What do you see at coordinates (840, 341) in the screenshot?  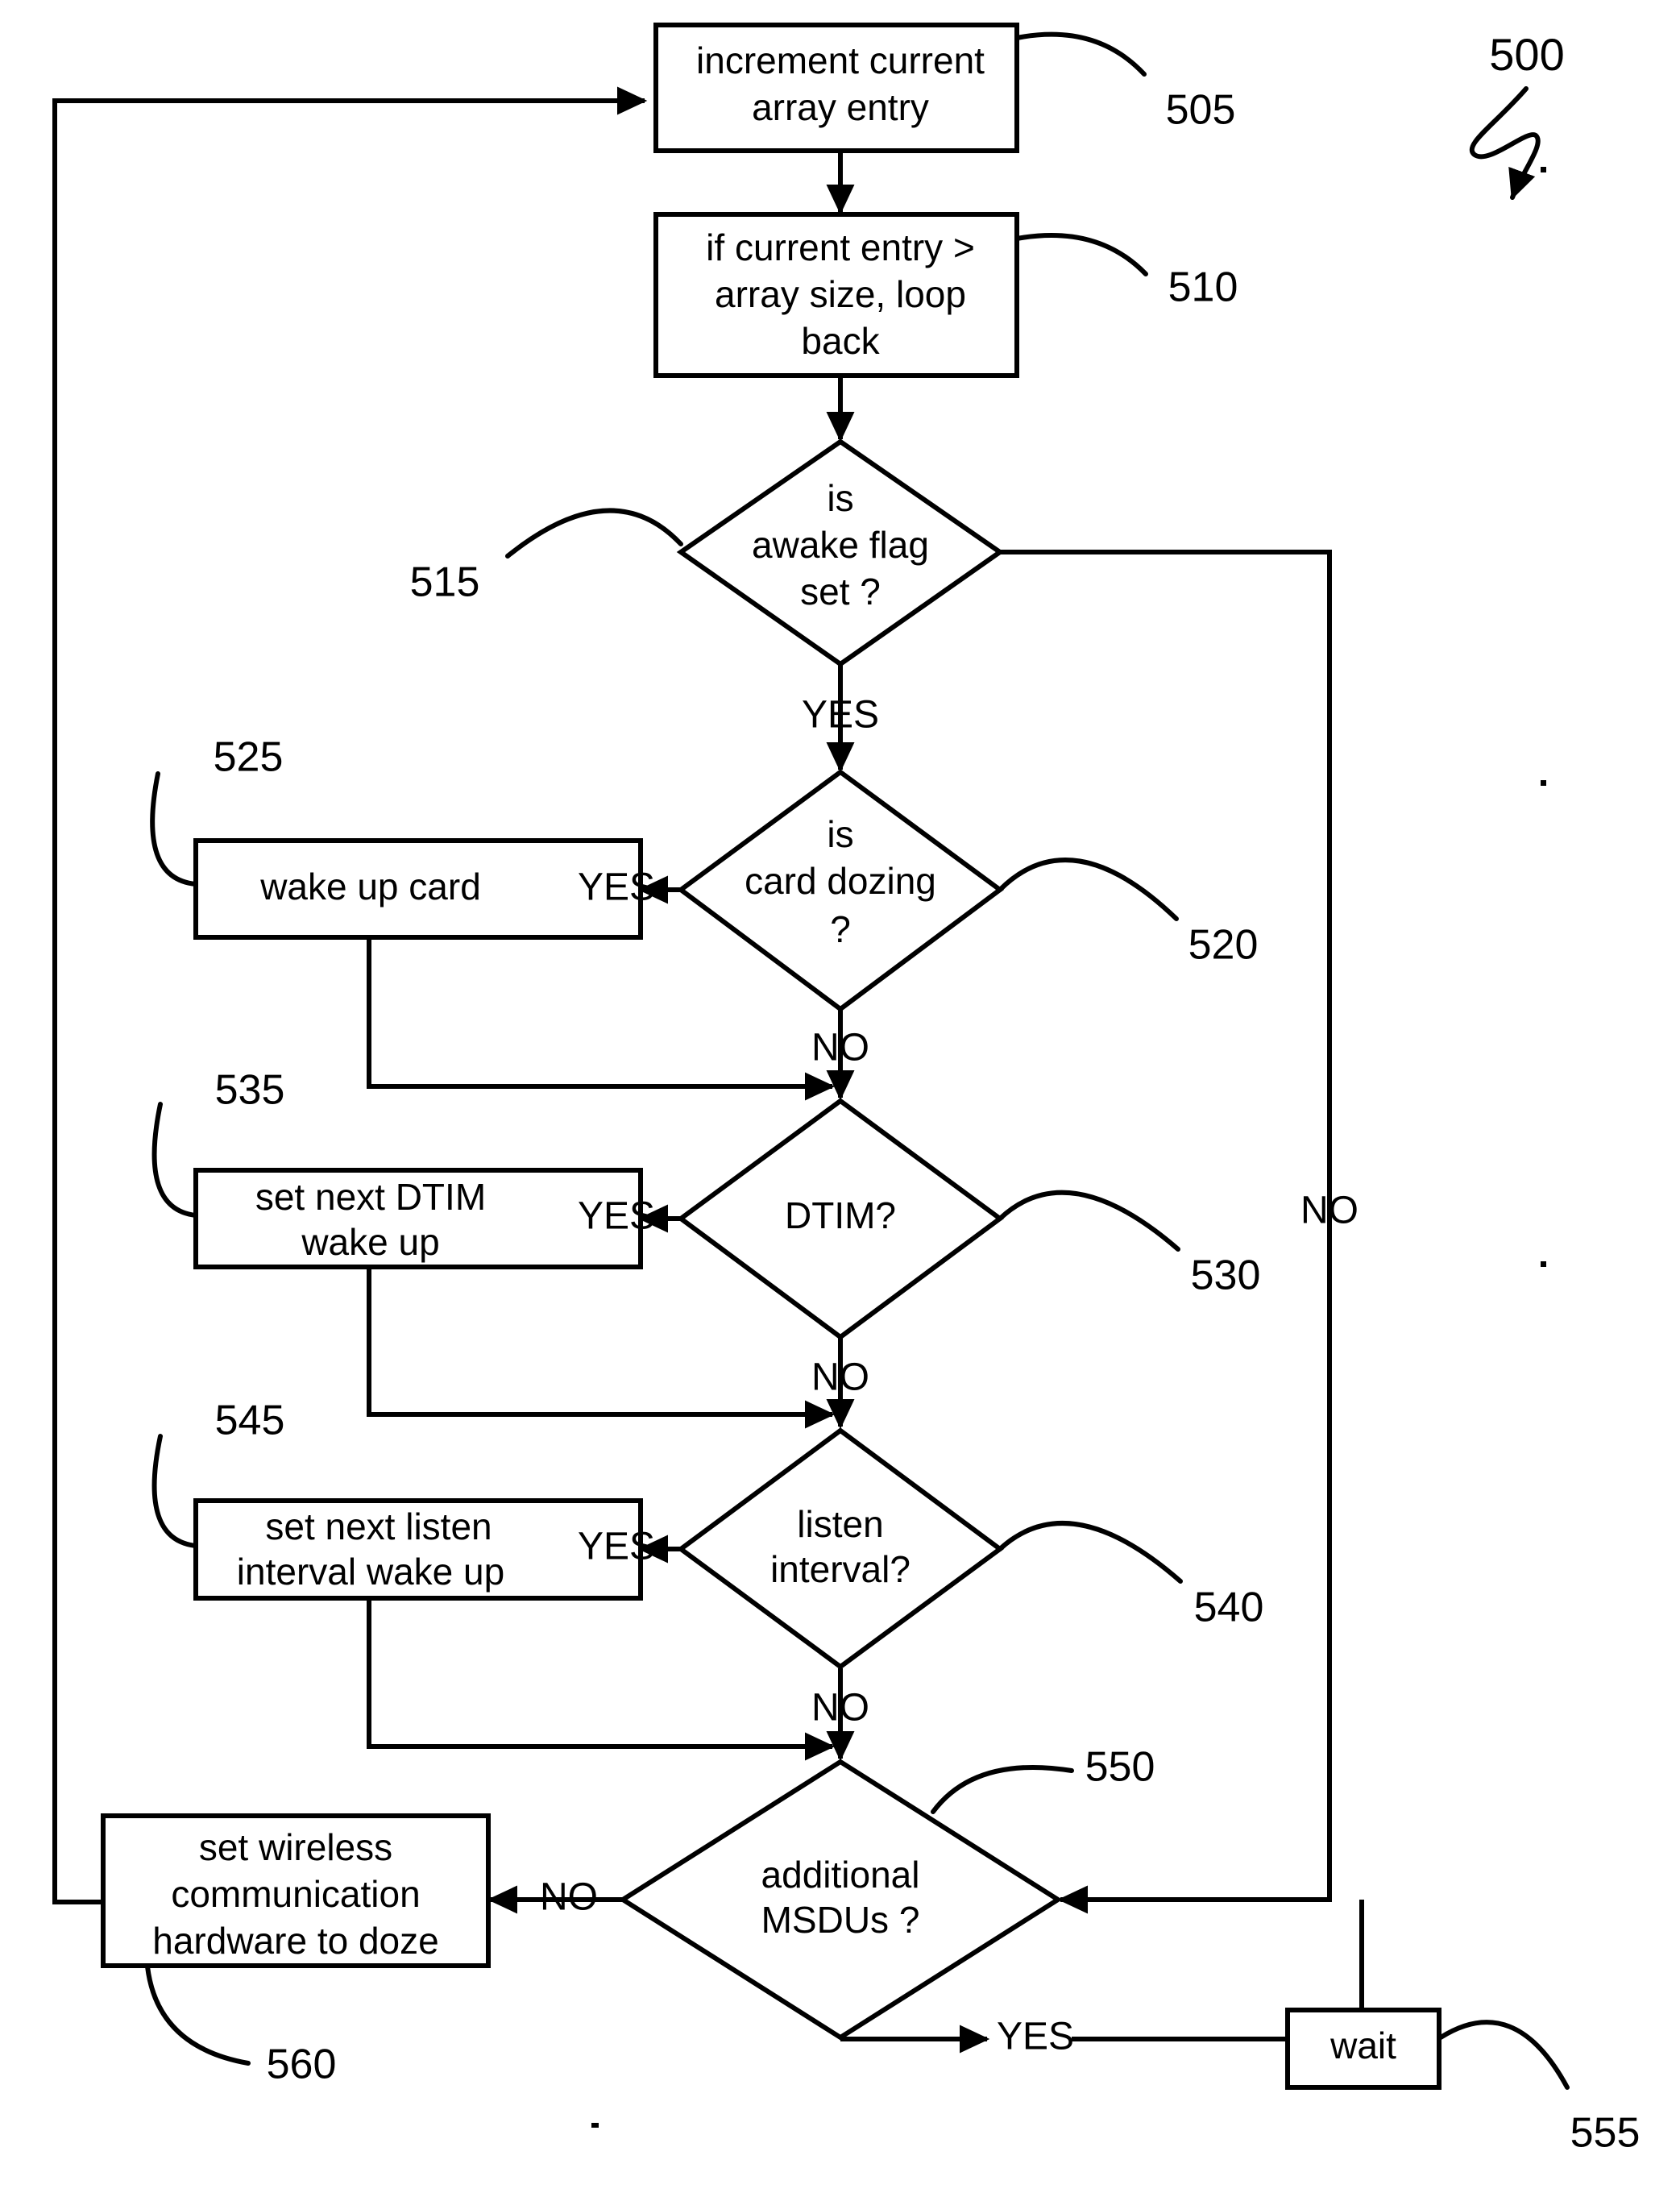 I see `node-loopback-line-2: back` at bounding box center [840, 341].